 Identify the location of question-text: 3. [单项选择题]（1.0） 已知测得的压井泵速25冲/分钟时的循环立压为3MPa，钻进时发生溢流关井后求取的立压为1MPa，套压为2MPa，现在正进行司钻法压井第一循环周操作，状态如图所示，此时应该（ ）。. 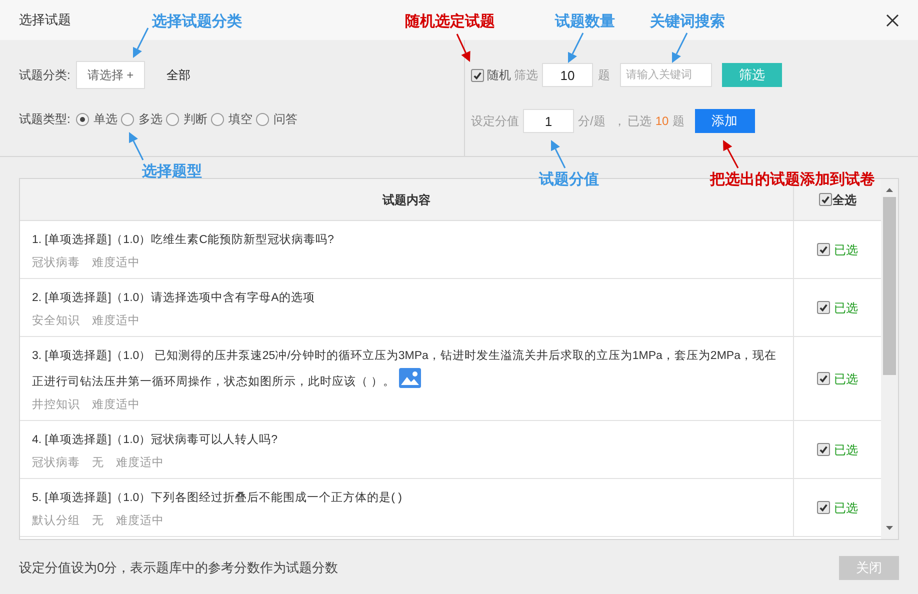
(404, 369).